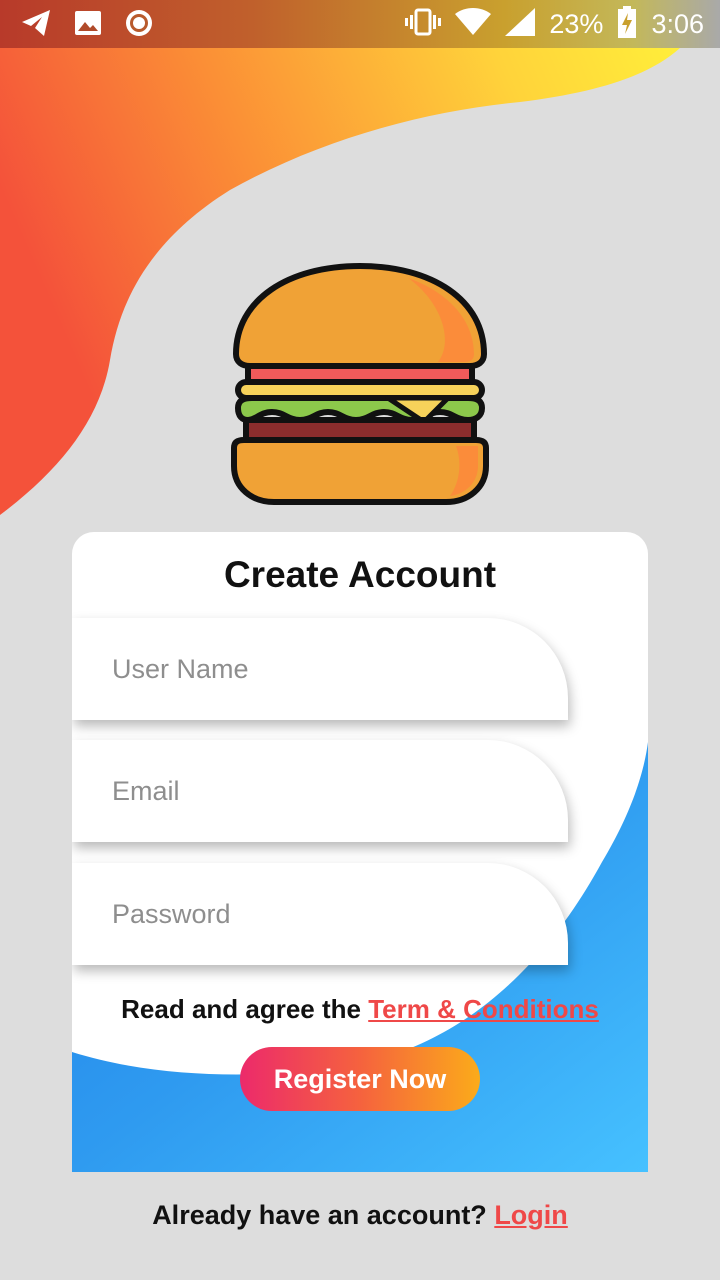 The width and height of the screenshot is (720, 1280). What do you see at coordinates (323, 1215) in the screenshot?
I see `login-prompt-text: Already have an account?` at bounding box center [323, 1215].